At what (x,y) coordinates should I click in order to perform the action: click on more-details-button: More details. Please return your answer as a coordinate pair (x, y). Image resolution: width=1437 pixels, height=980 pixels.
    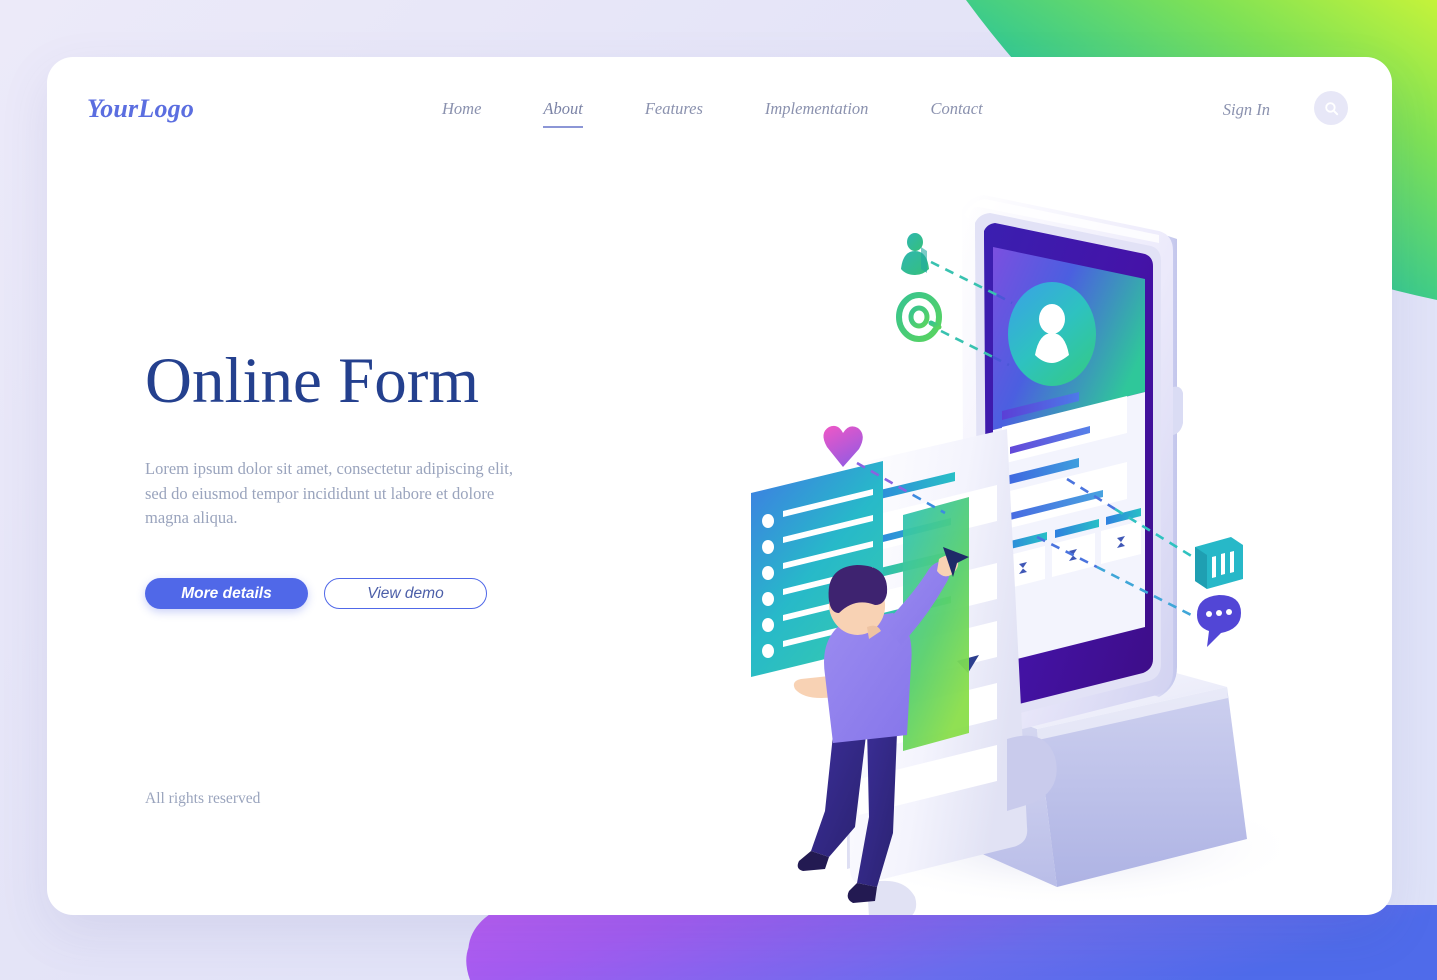
    Looking at the image, I should click on (226, 593).